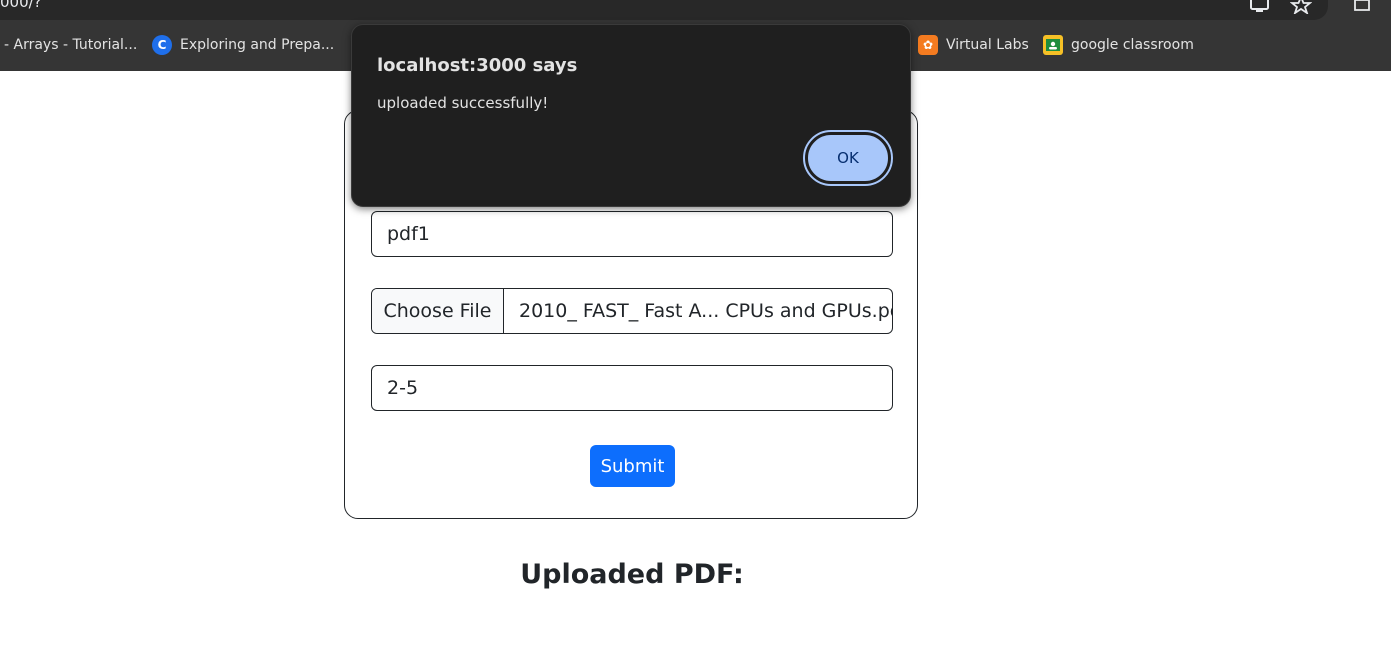 The image size is (1391, 657). I want to click on uploaded-pdf-heading: Uploaded PDF:, so click(632, 574).